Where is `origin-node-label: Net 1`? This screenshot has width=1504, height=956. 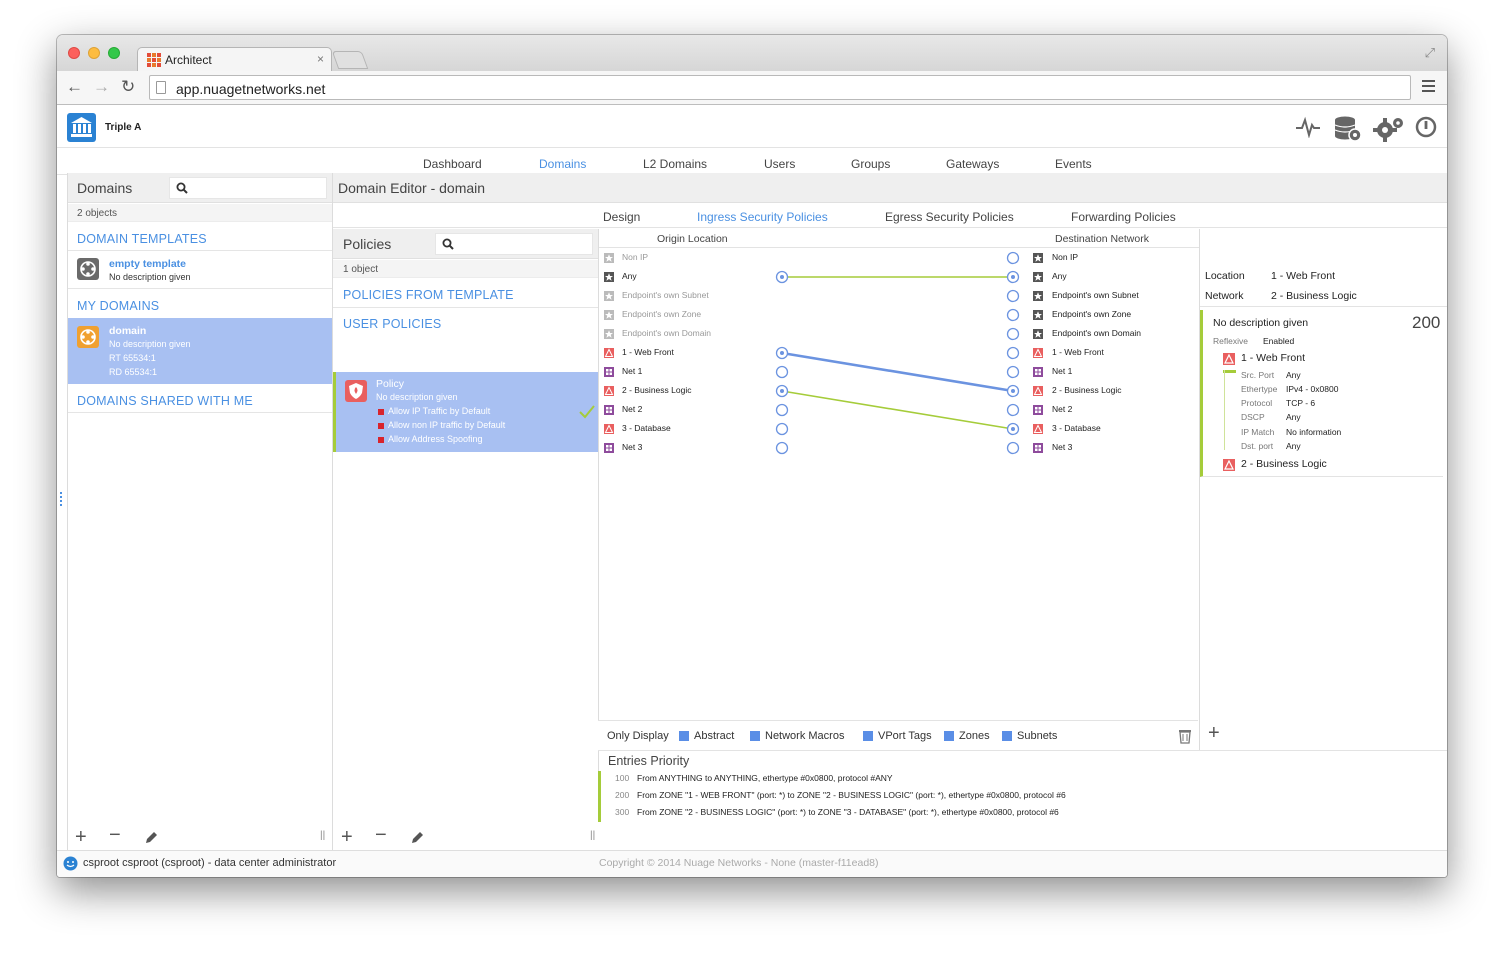
origin-node-label: Net 1 is located at coordinates (632, 371).